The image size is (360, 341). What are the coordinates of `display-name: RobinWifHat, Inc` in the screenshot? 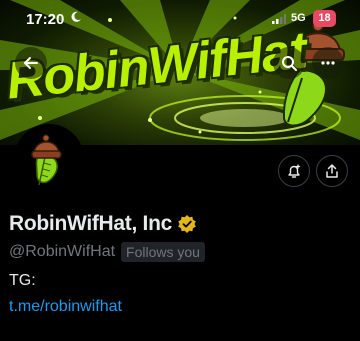 It's located at (90, 223).